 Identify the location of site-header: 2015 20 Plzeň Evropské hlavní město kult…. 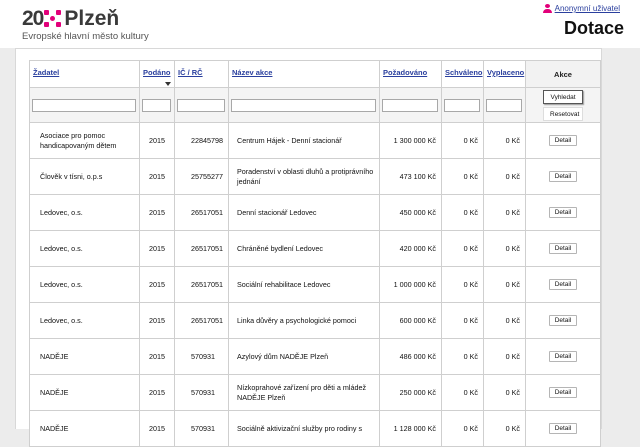
(320, 24).